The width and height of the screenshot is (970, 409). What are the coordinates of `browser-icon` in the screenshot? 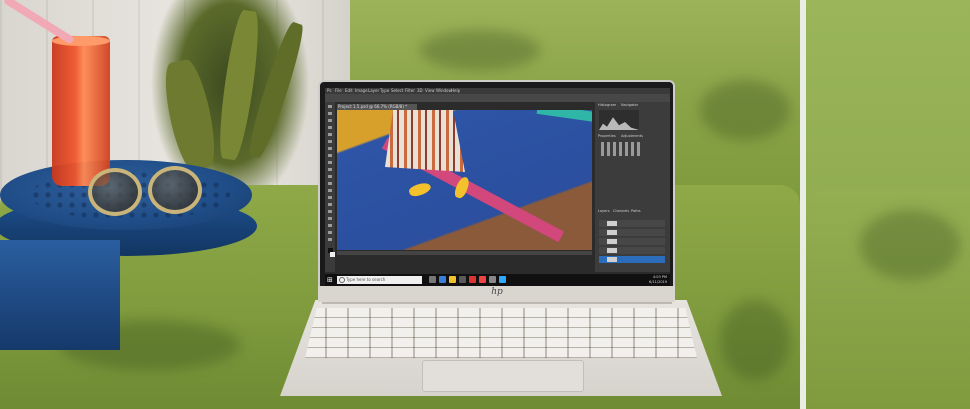 It's located at (442, 279).